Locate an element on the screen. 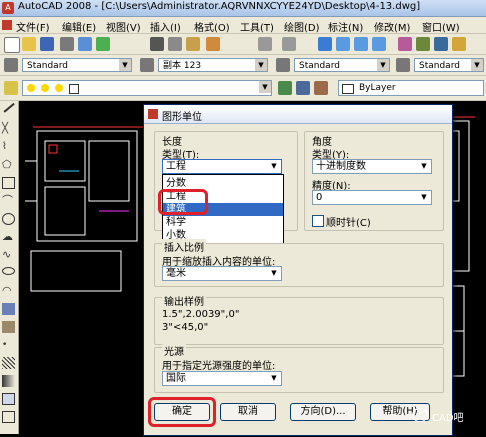  make-block-icon is located at coordinates (8, 327).